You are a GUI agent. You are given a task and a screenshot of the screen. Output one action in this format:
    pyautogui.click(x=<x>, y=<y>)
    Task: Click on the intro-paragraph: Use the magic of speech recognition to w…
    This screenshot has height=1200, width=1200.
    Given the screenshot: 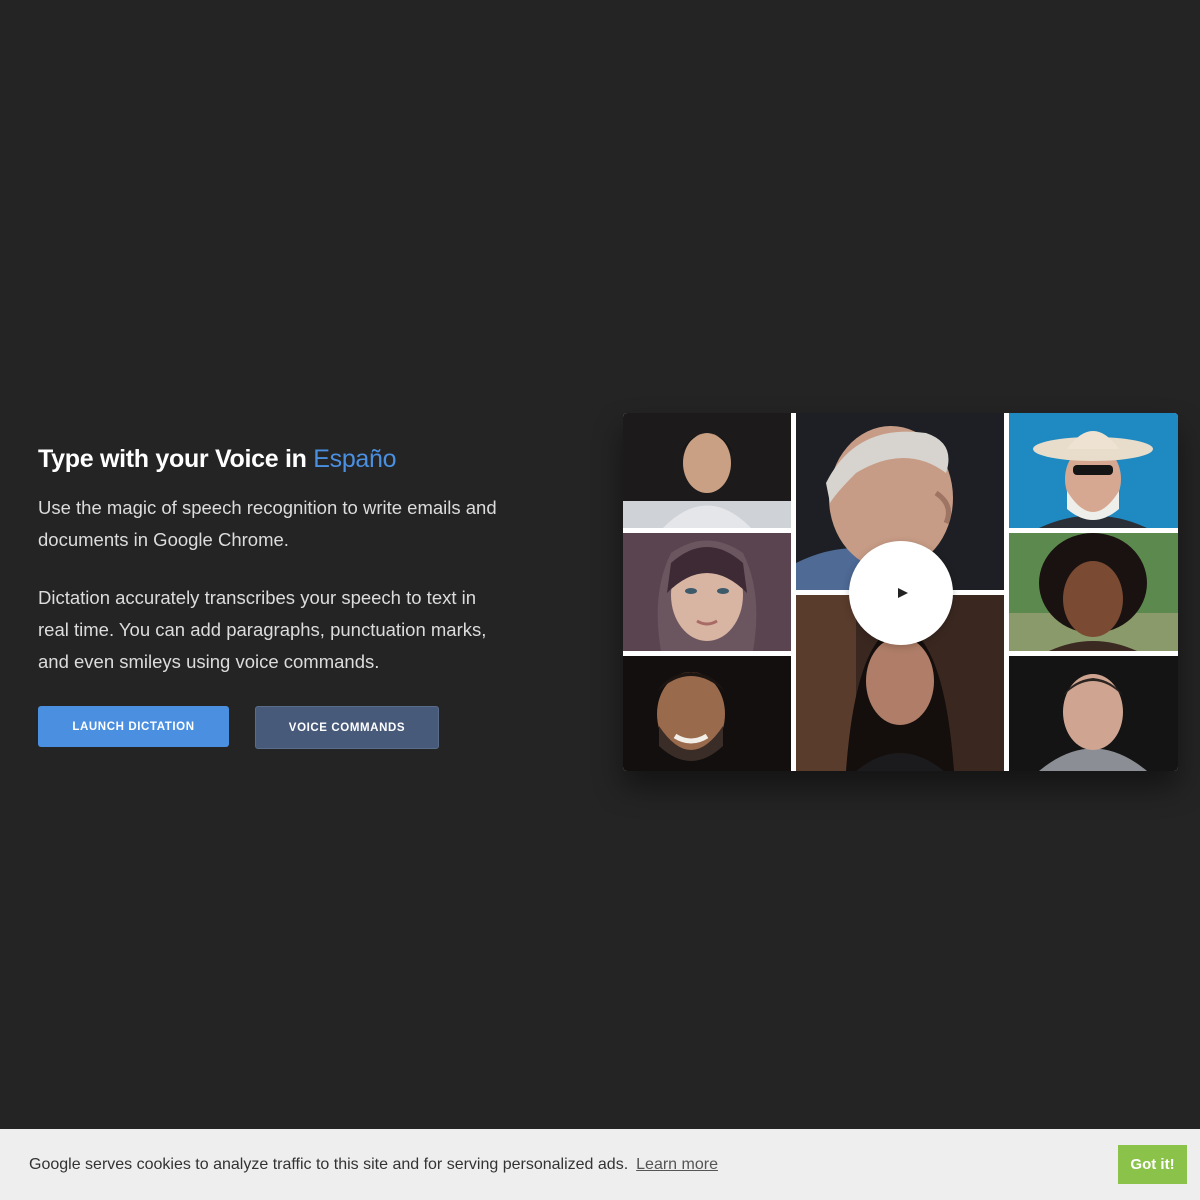 What is the action you would take?
    pyautogui.click(x=267, y=523)
    